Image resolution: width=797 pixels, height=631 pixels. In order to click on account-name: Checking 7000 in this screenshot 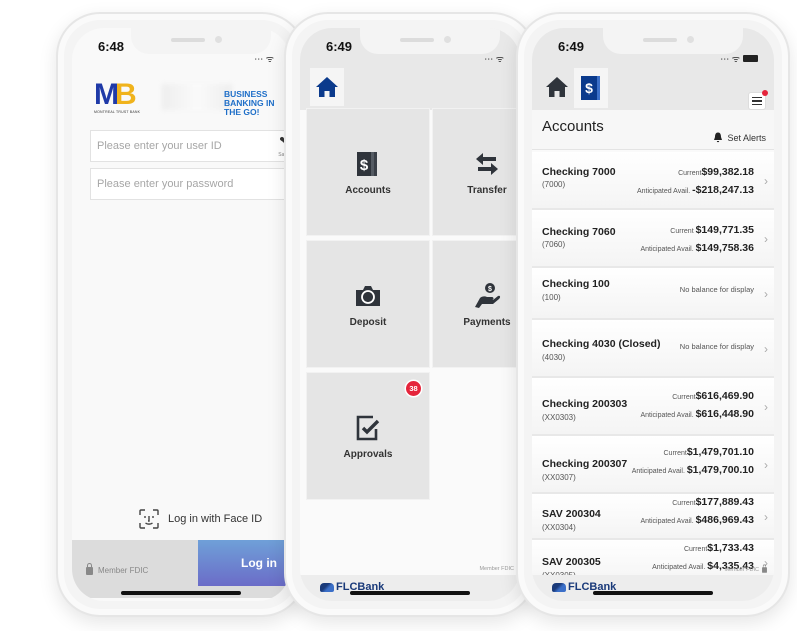, I will do `click(579, 172)`.